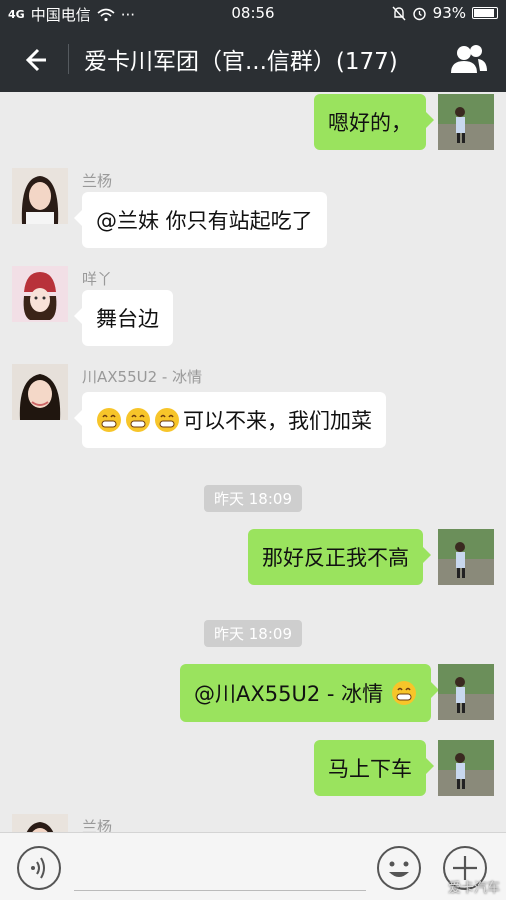 The image size is (506, 900). I want to click on sender-name: 川AX55U2 - 冰情, so click(142, 377).